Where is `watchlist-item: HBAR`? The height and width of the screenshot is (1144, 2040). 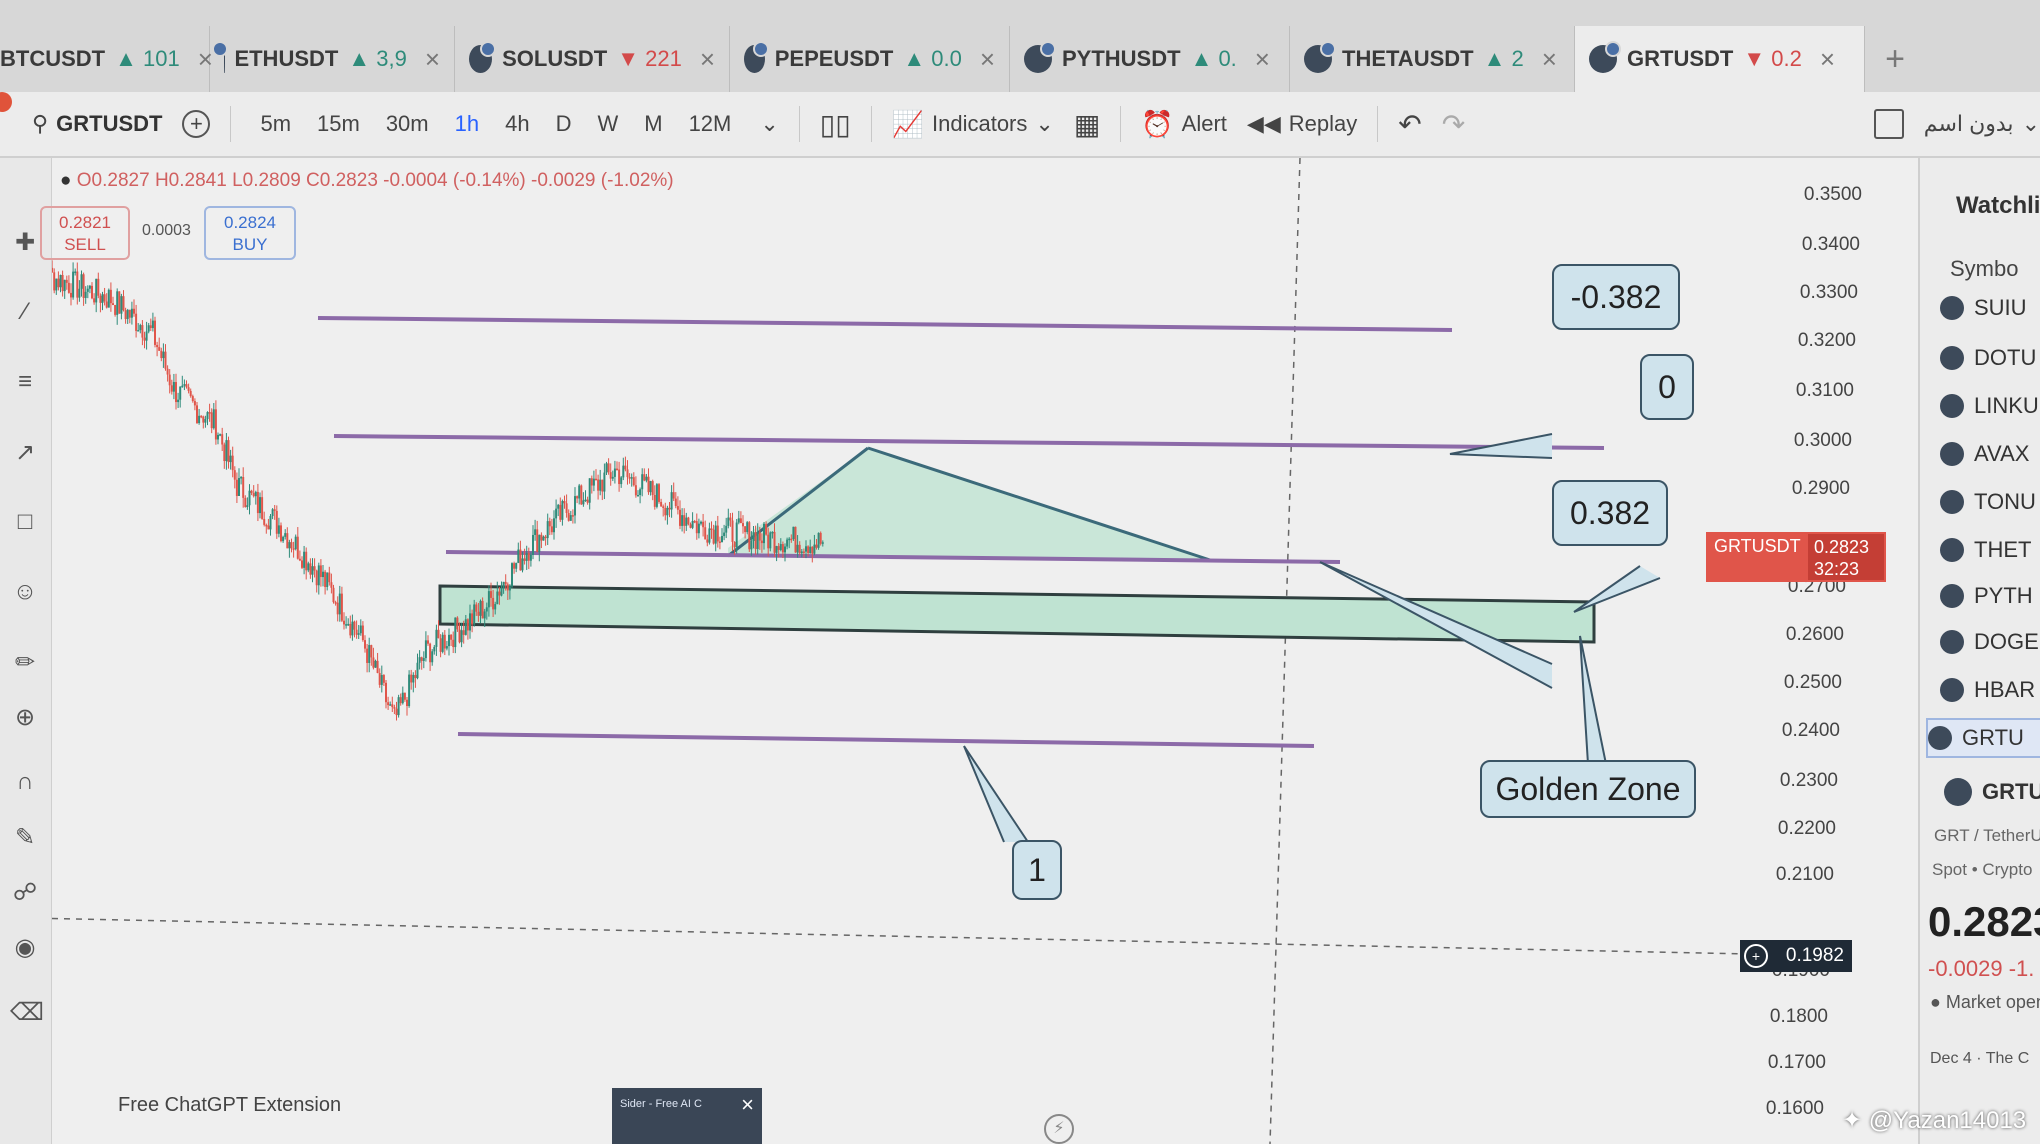
watchlist-item: HBAR is located at coordinates (1990, 690).